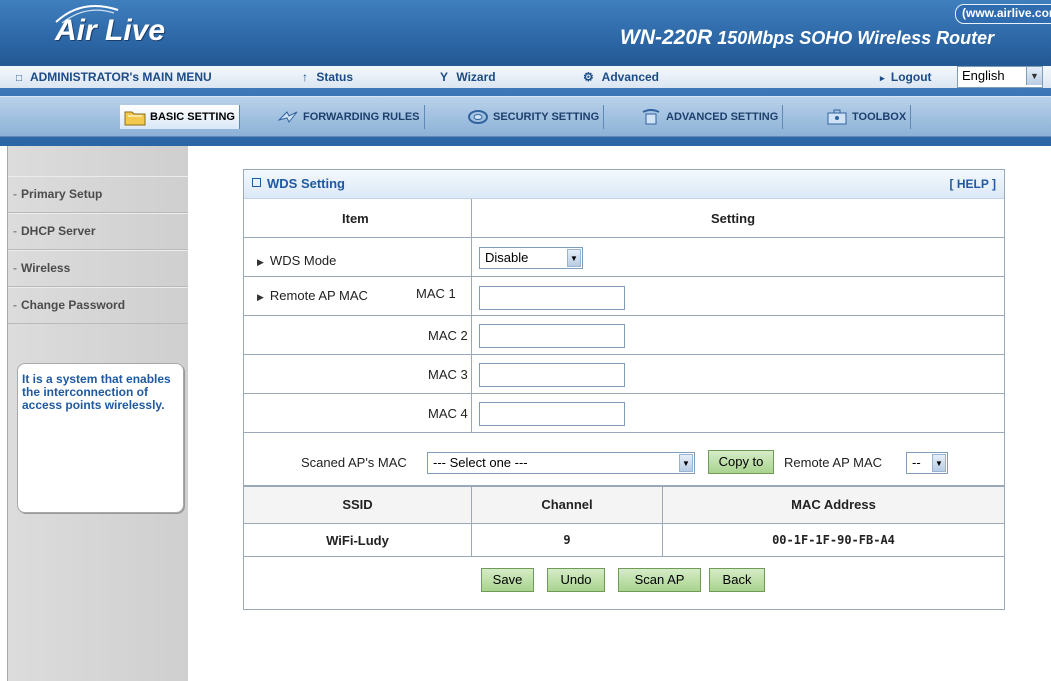  Describe the element at coordinates (357, 504) in the screenshot. I see `ssid-header: SSID` at that location.